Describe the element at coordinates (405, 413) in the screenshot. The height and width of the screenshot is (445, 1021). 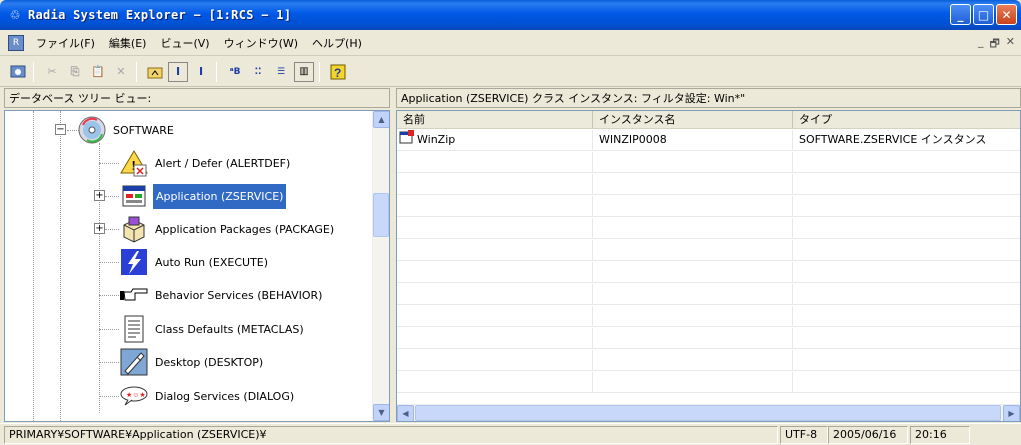
I see `scroll-left-icon: ◀` at that location.